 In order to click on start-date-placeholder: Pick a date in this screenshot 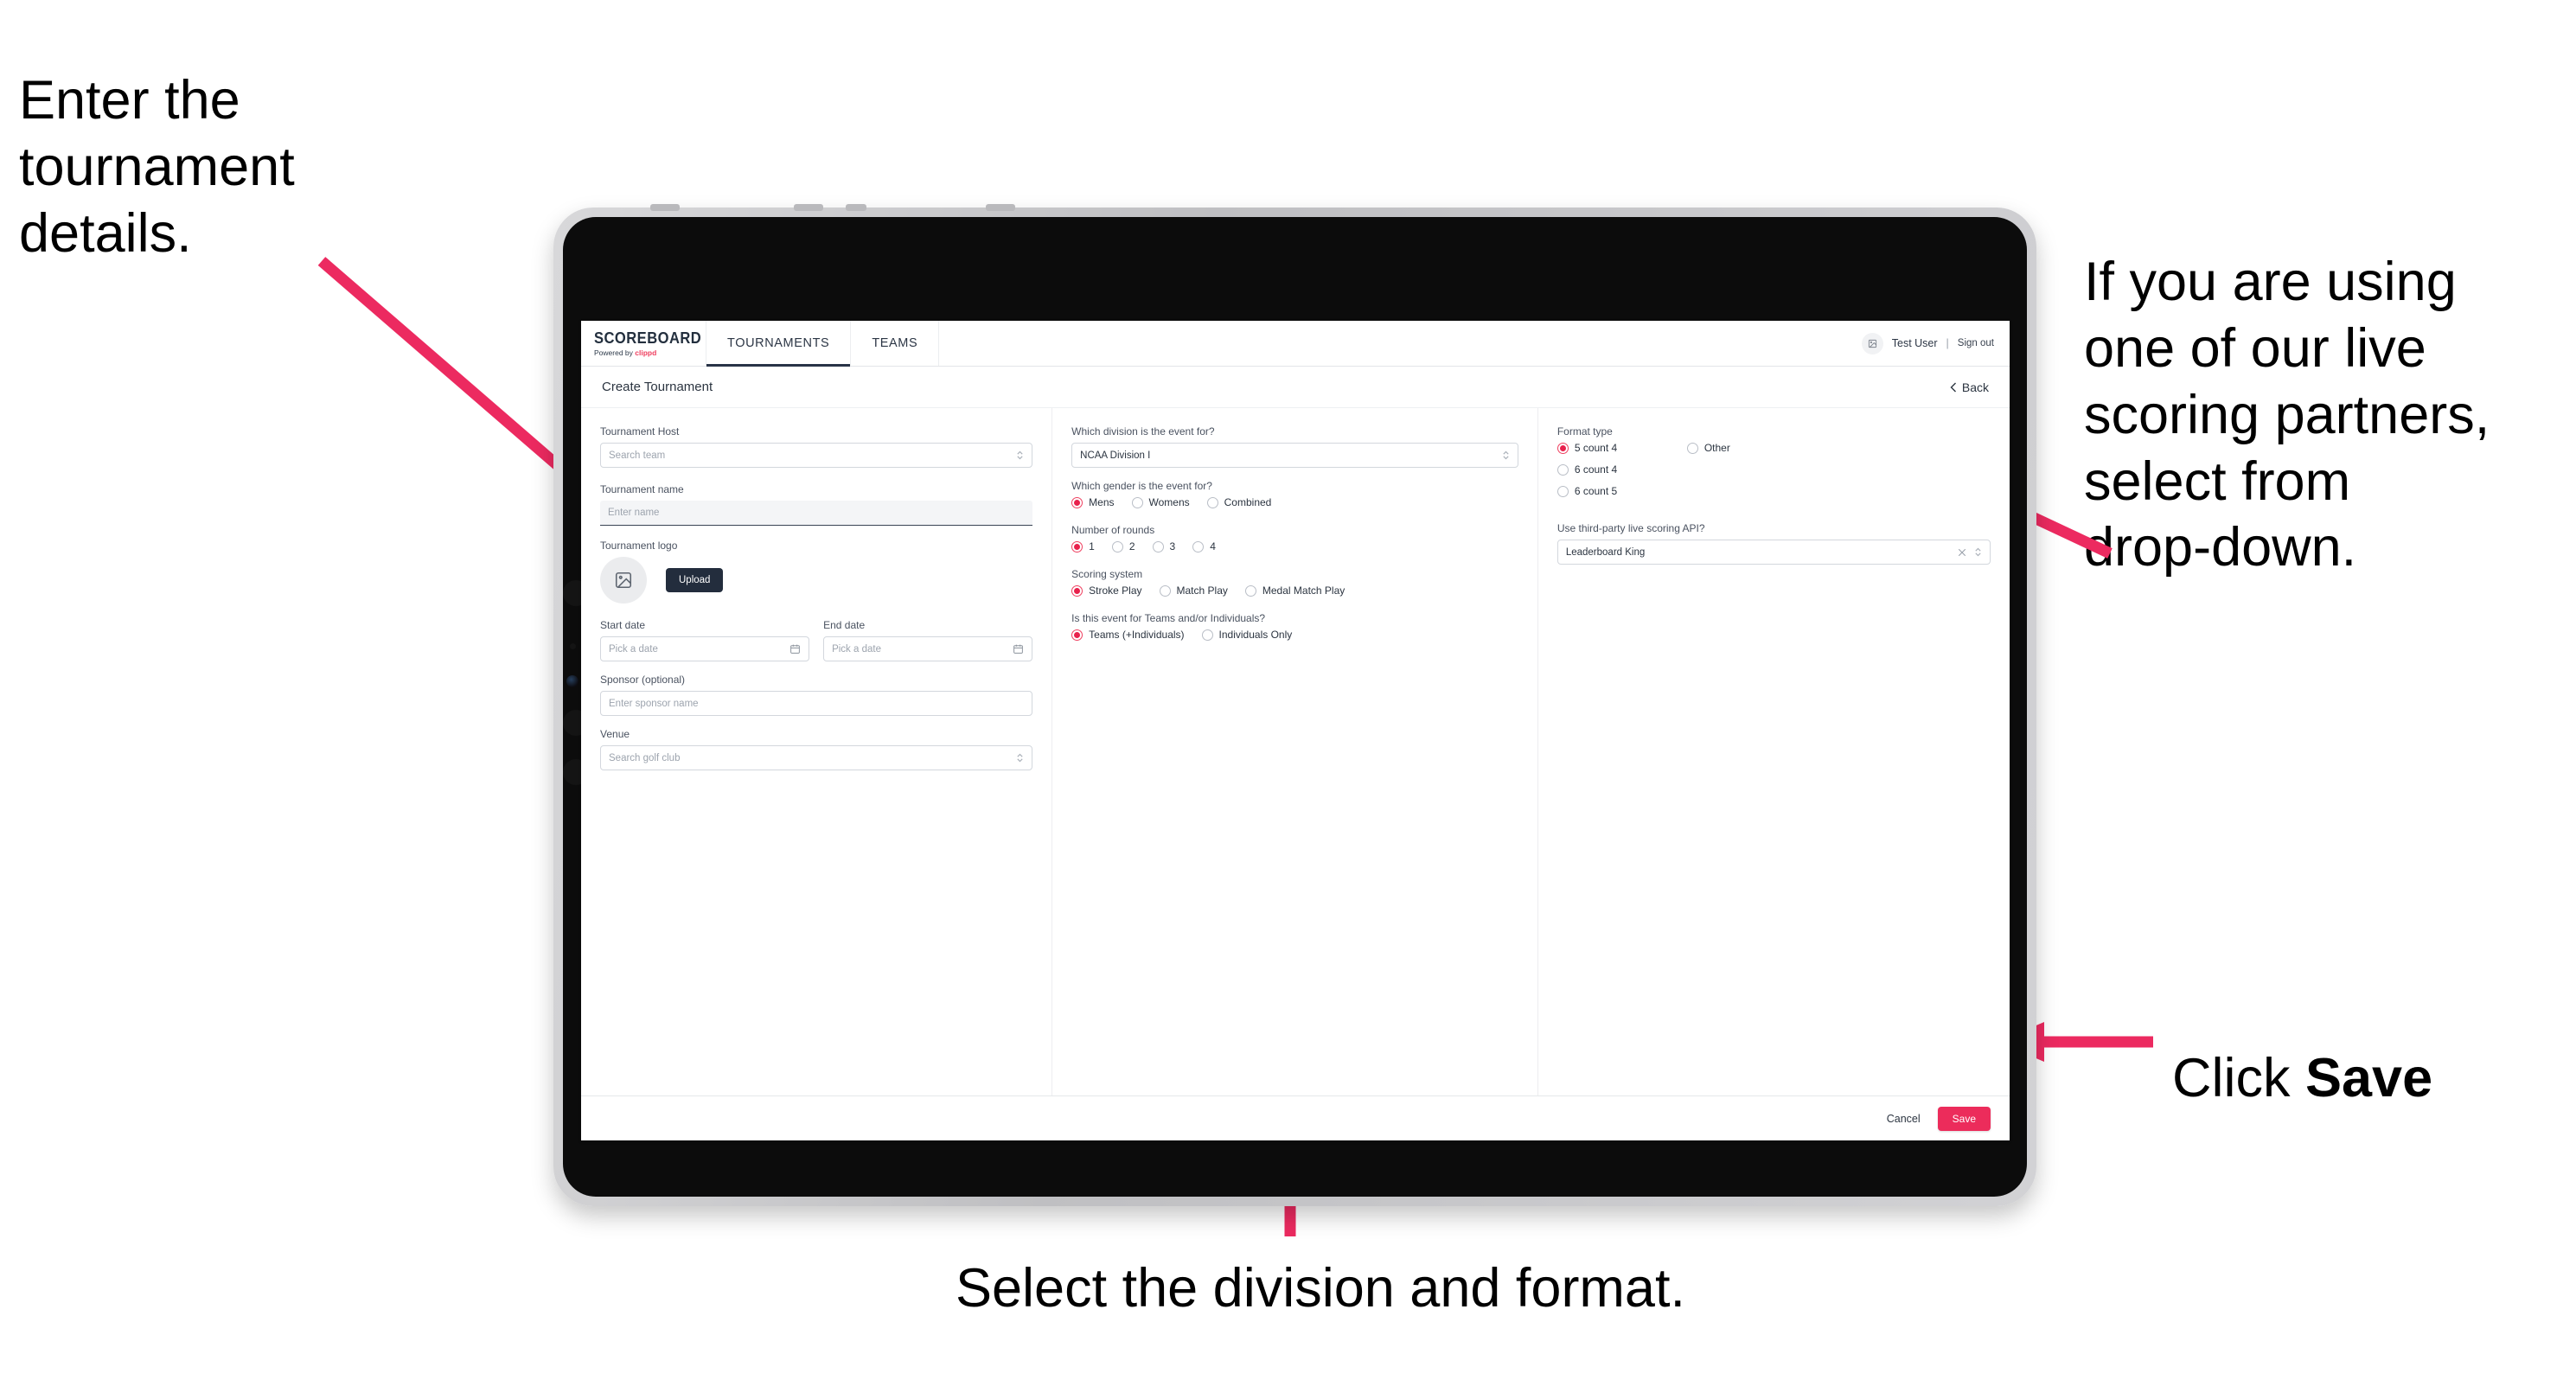, I will do `click(633, 649)`.